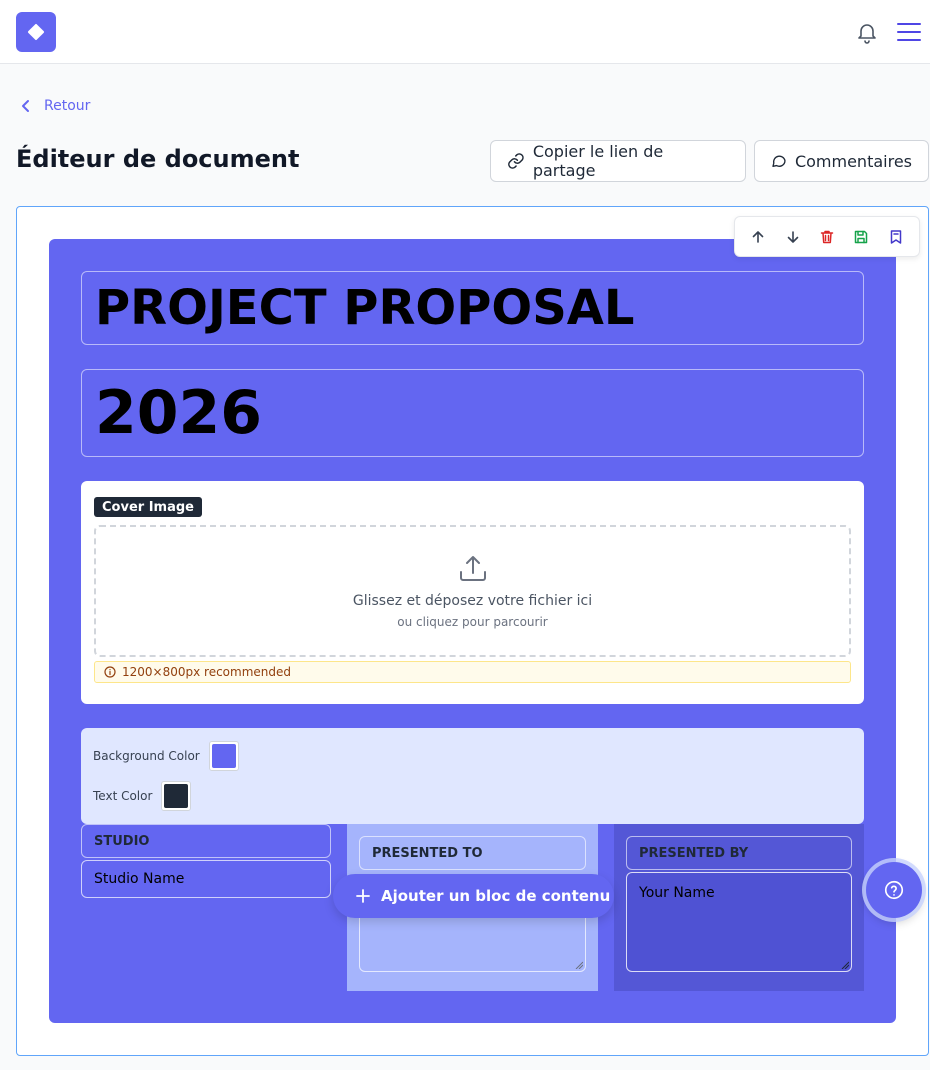 This screenshot has width=930, height=1070. I want to click on cover-year-field: 2026, so click(472, 413).